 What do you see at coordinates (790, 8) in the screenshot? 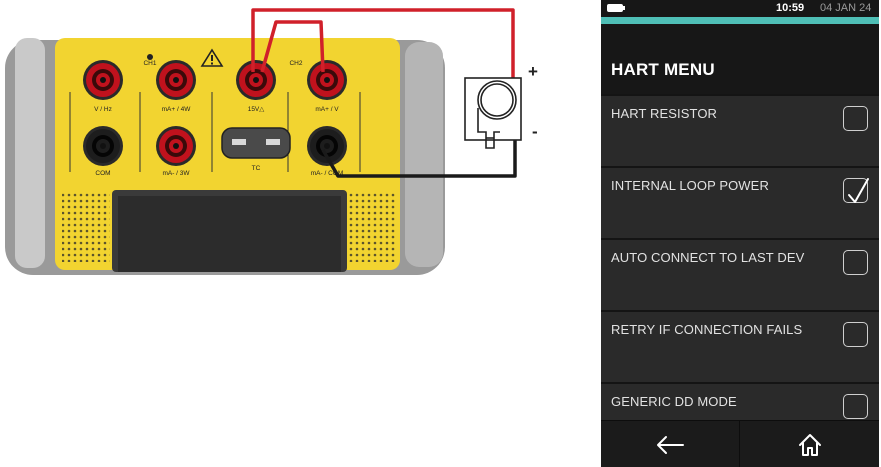
I see `status-time: 10:59` at bounding box center [790, 8].